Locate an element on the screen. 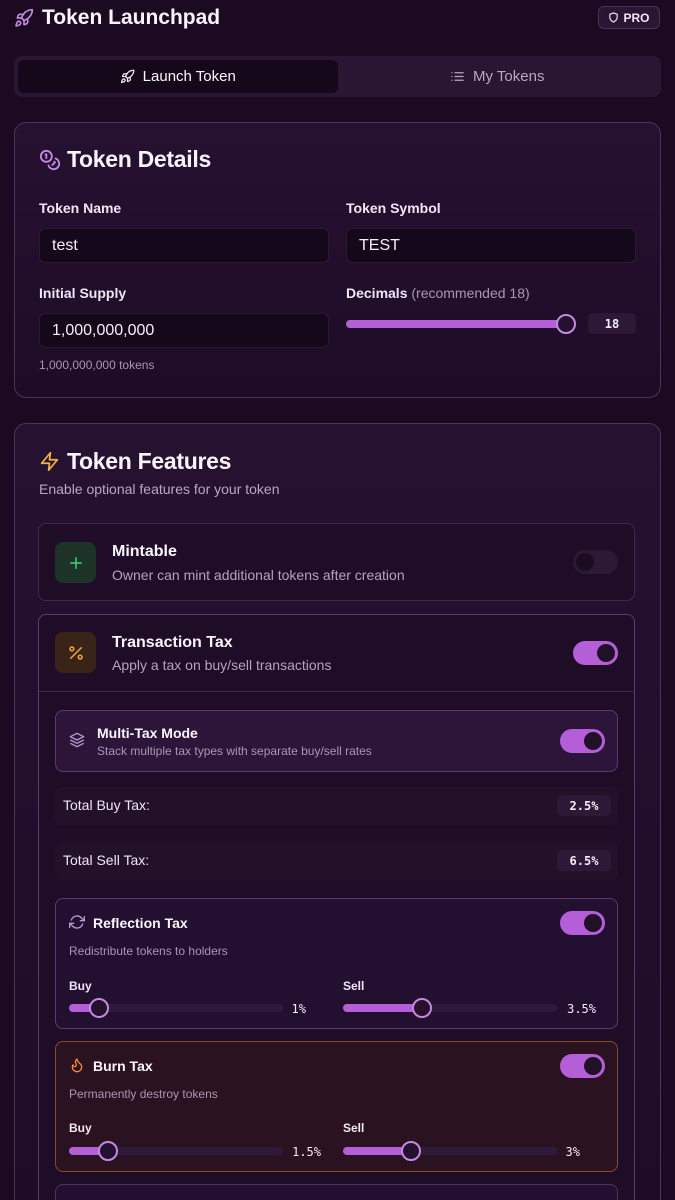  decimals-recommendation: (recommended 18) is located at coordinates (470, 293).